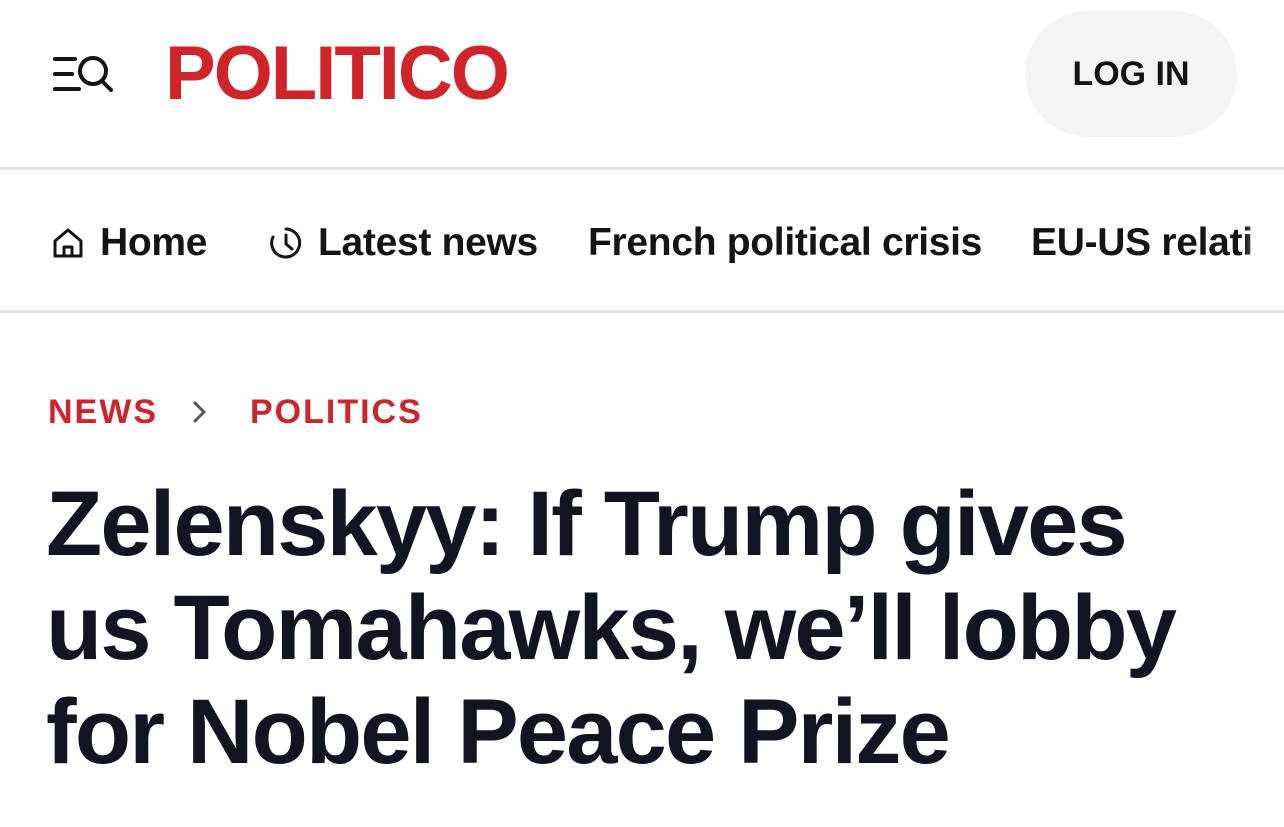  Describe the element at coordinates (286, 243) in the screenshot. I see `clock-icon` at that location.